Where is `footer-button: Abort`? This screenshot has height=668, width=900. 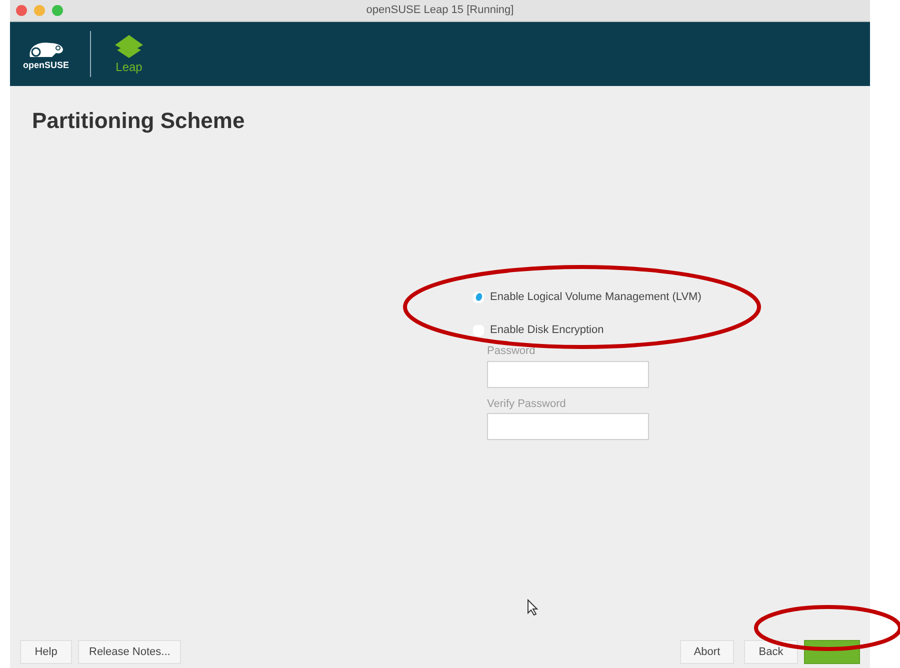 footer-button: Abort is located at coordinates (707, 652).